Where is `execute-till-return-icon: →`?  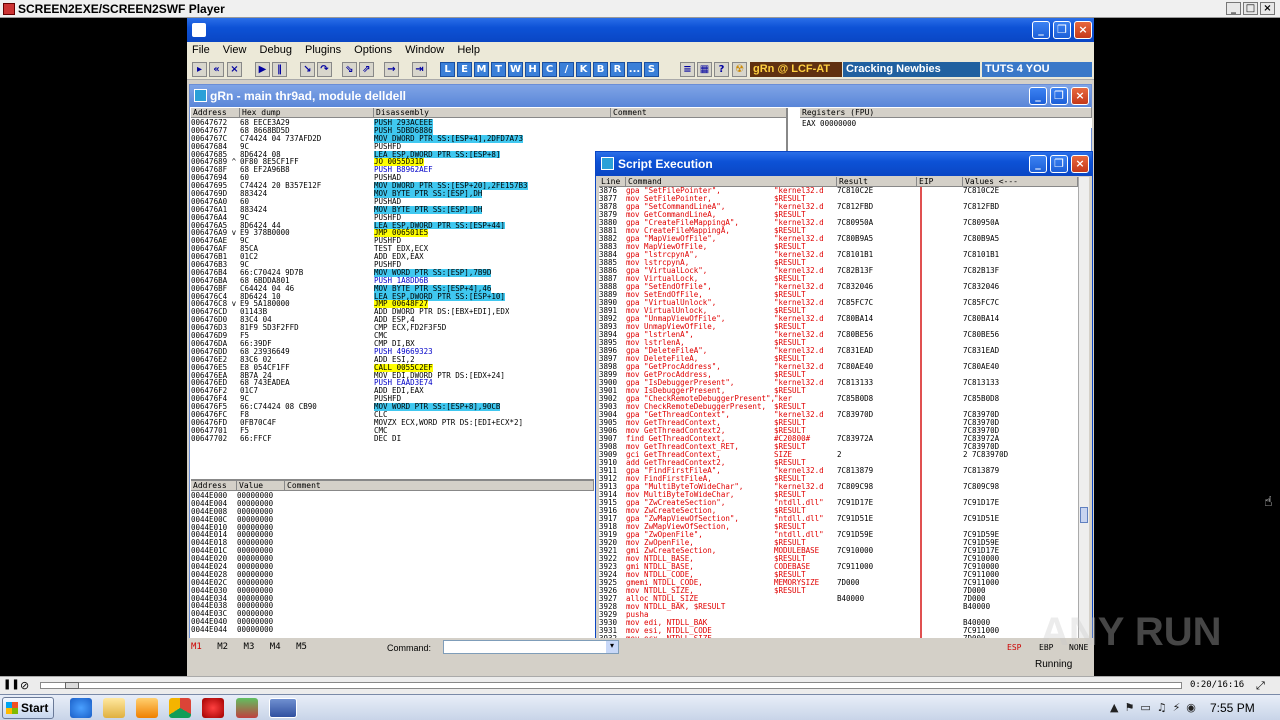
execute-till-return-icon: → is located at coordinates (391, 69).